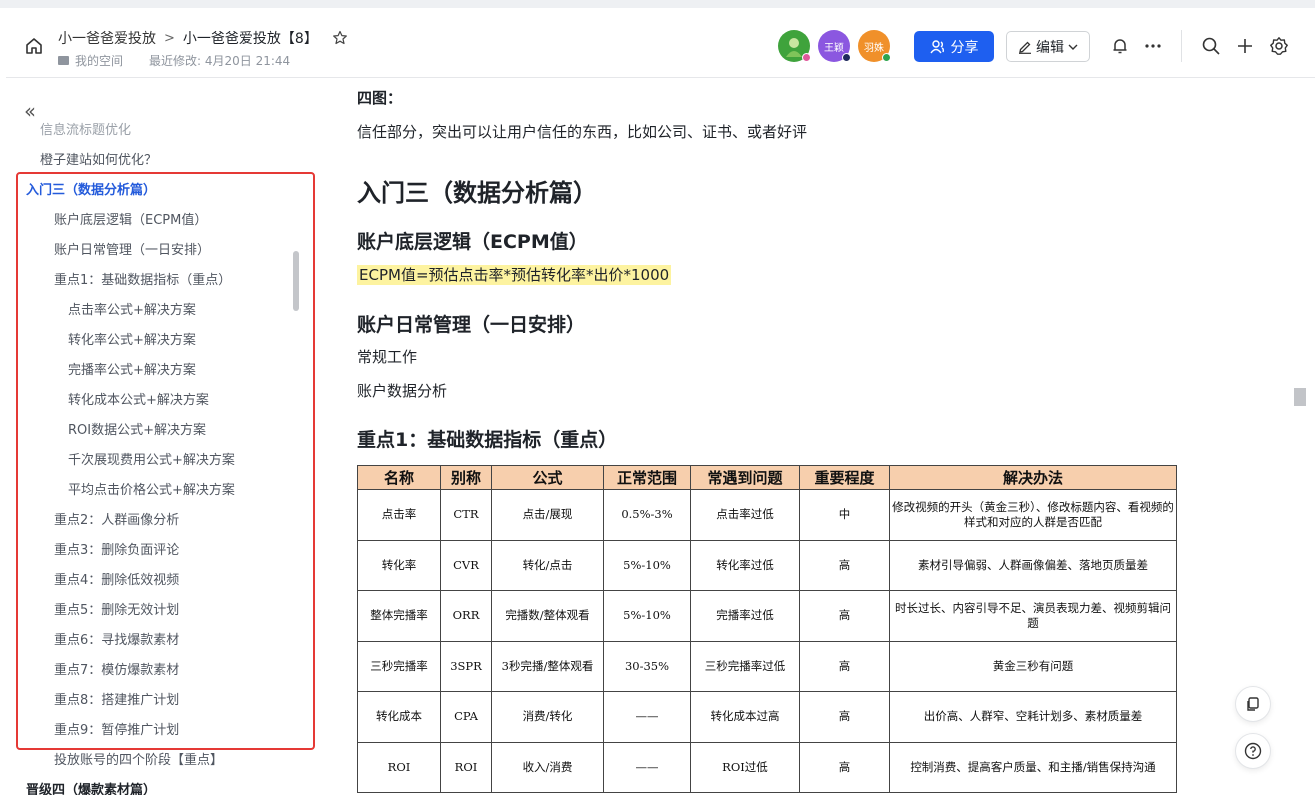  What do you see at coordinates (547, 515) in the screenshot?
I see `table-cell: 点击/展现` at bounding box center [547, 515].